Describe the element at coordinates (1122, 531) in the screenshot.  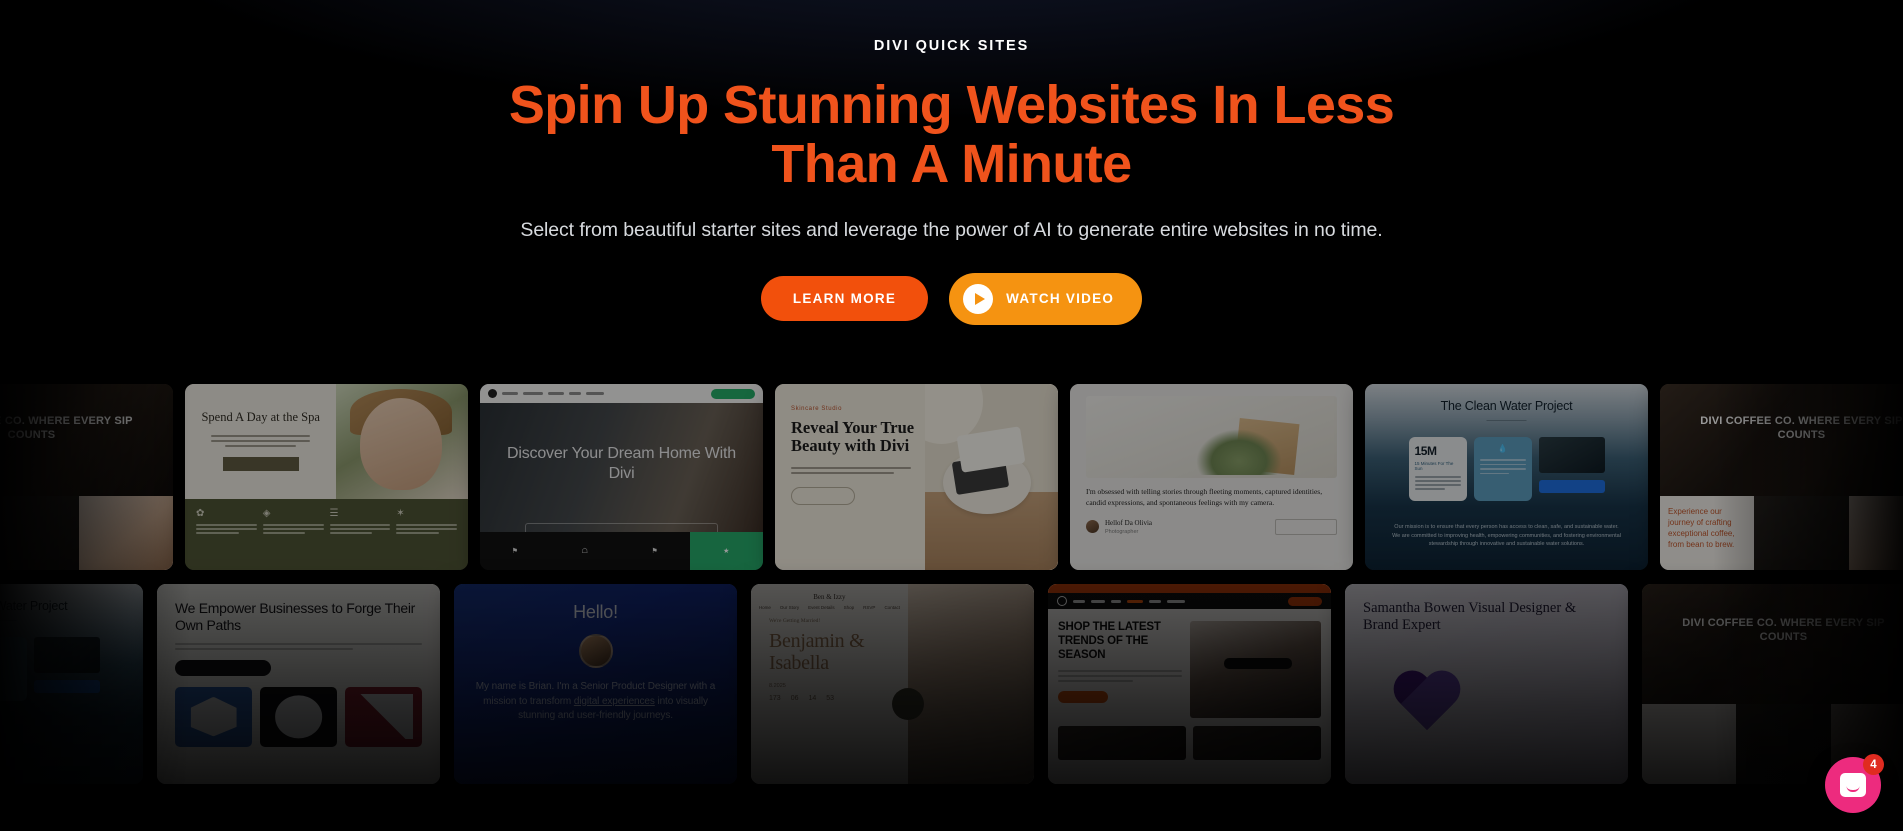
I see `author-role: Photographer` at that location.